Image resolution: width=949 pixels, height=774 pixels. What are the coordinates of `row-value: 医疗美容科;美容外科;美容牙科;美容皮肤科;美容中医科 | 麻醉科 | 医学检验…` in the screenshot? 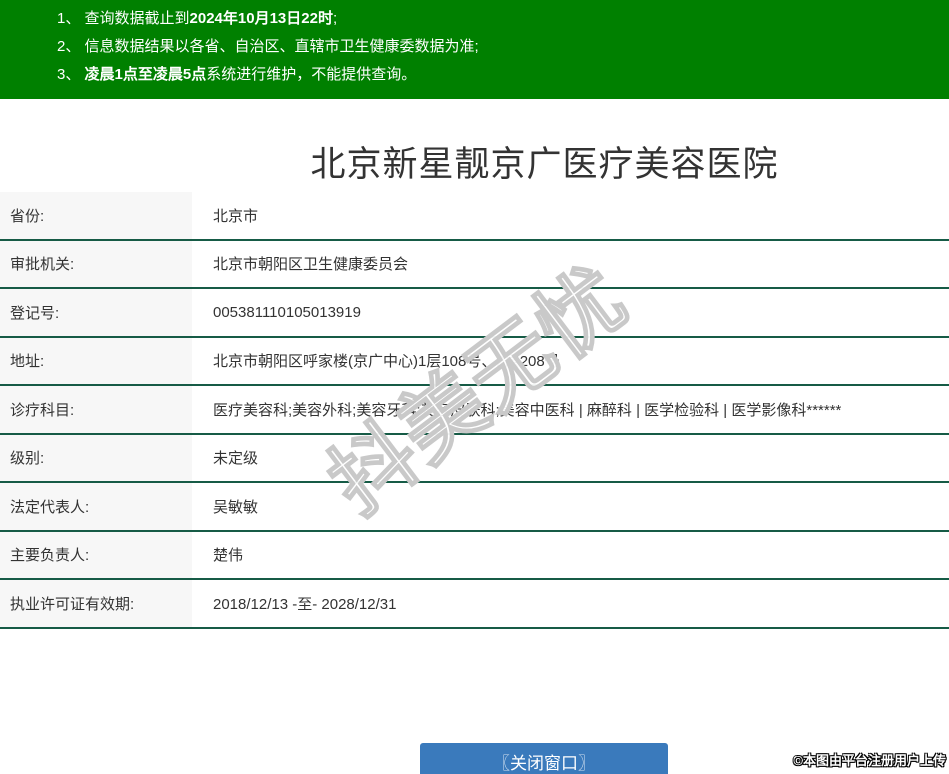 It's located at (527, 410).